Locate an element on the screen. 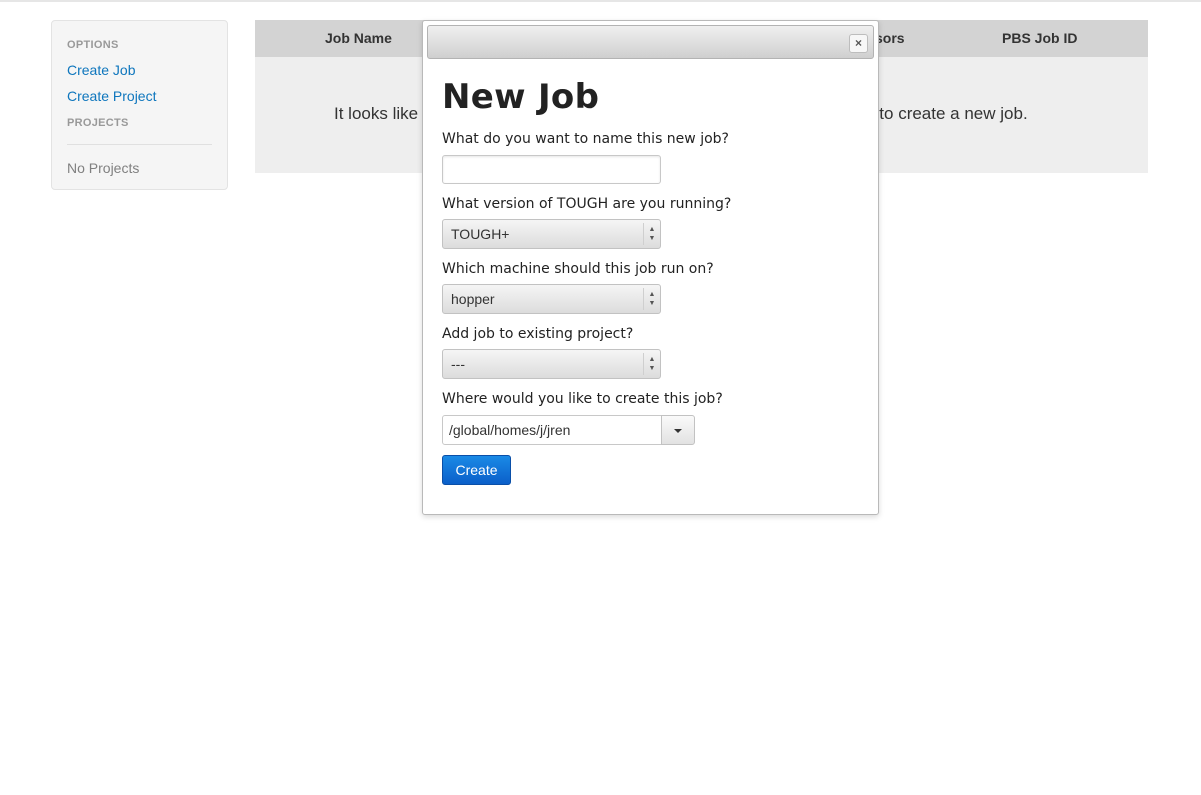 The width and height of the screenshot is (1201, 795). empty-message-left: It looks like is located at coordinates (376, 113).